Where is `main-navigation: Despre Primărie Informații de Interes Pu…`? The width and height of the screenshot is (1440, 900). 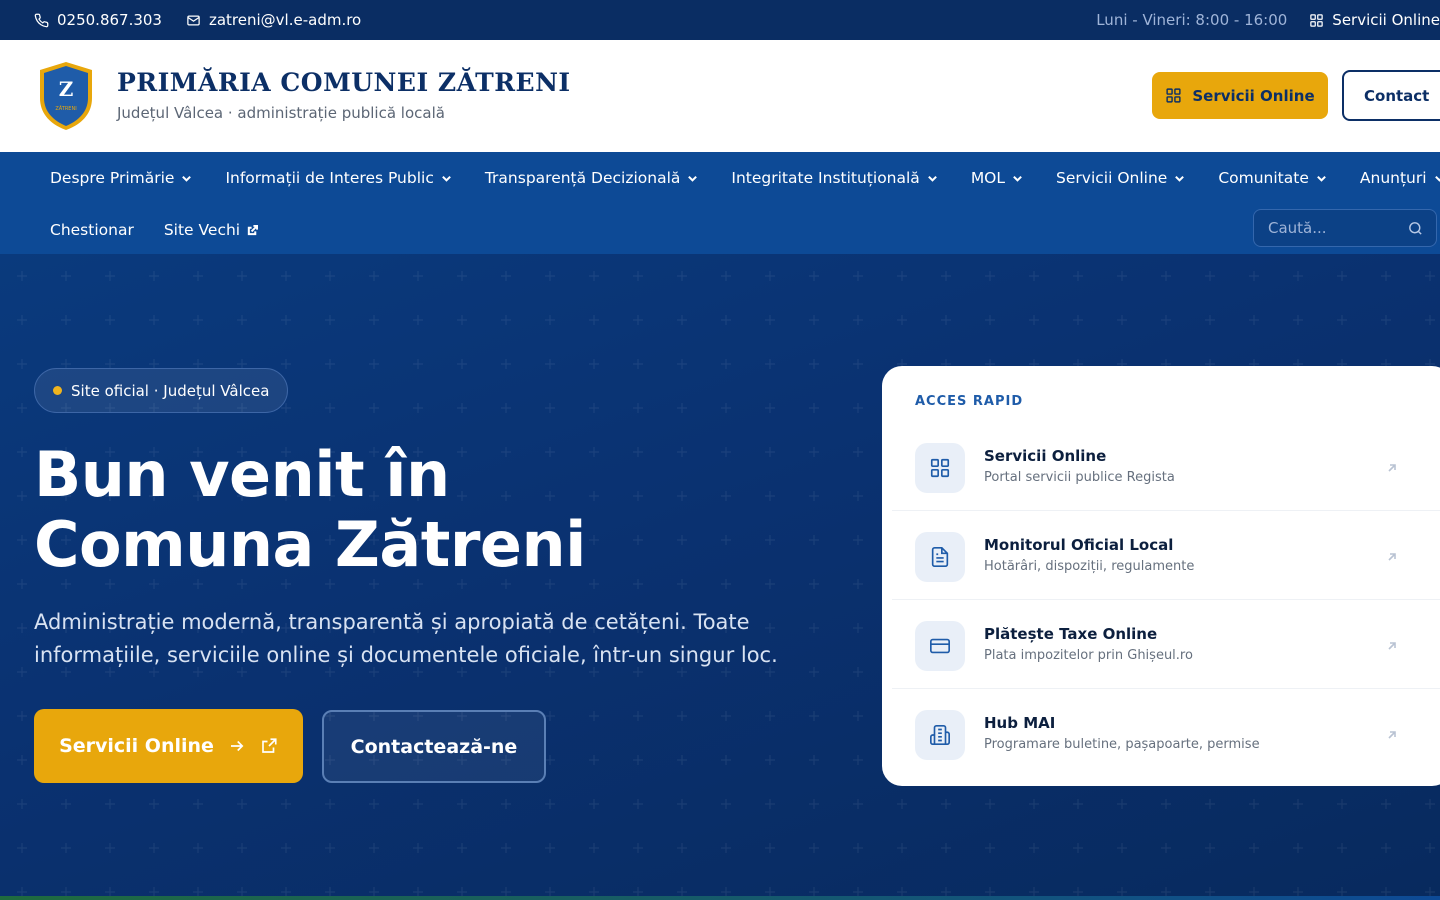
main-navigation: Despre Primărie Informații de Interes Pu… is located at coordinates (720, 203).